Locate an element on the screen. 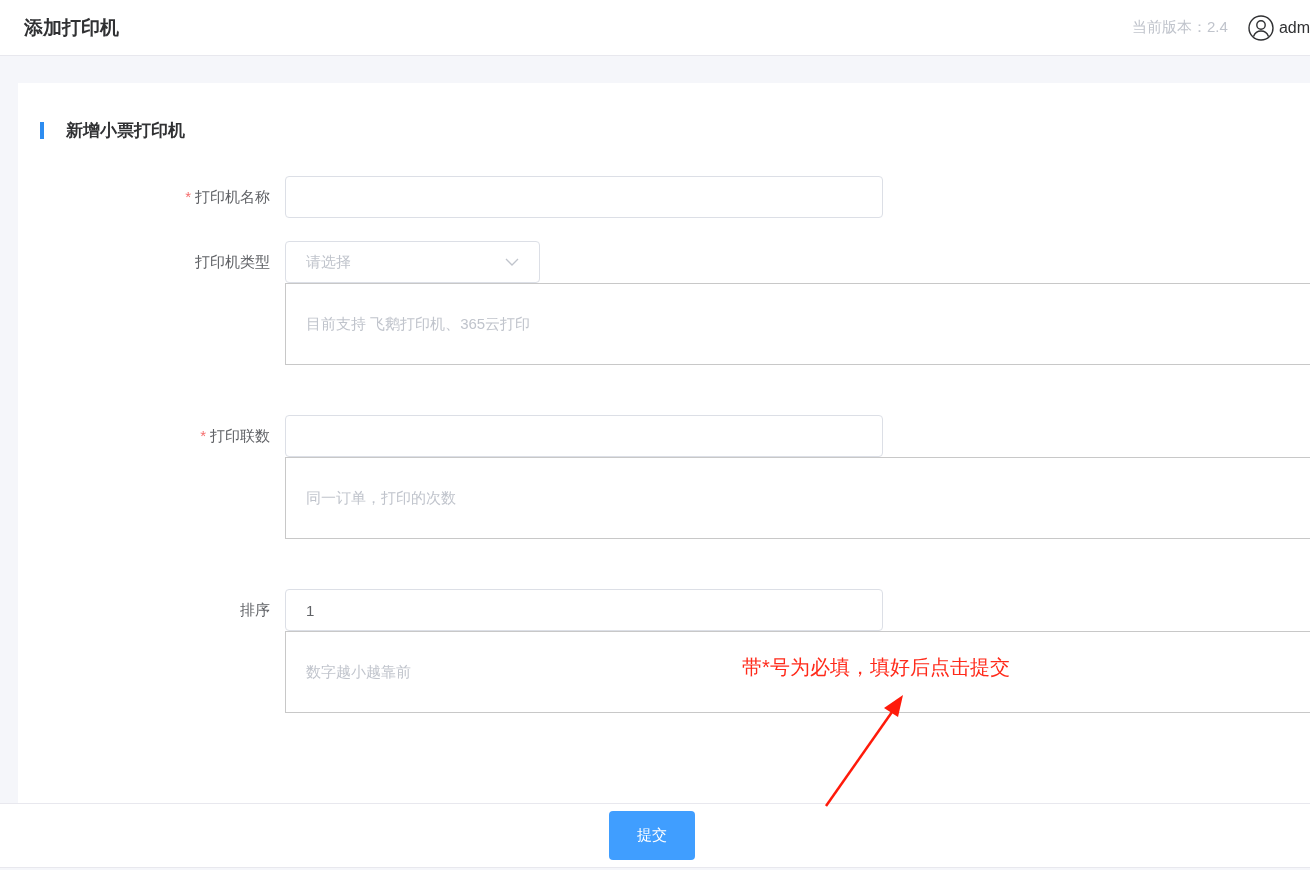 The image size is (1310, 870). field-label: 打印联数 is located at coordinates (240, 435).